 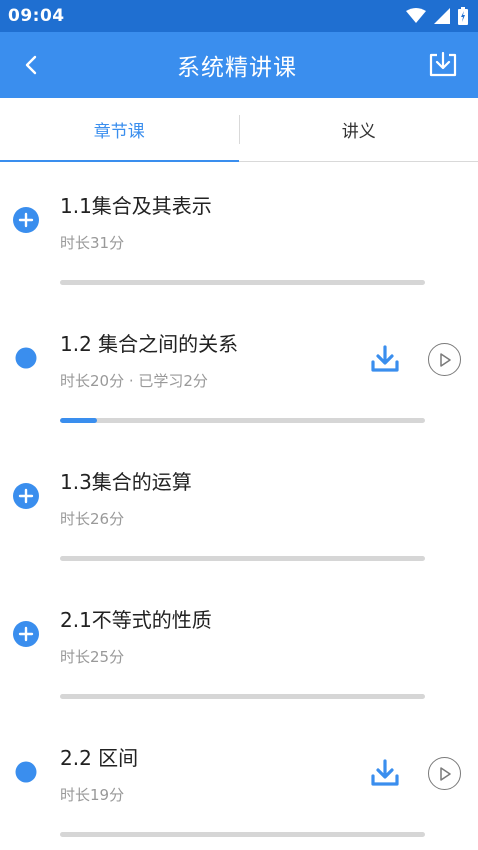 I want to click on lesson-meta: 时长31分, so click(x=92, y=243).